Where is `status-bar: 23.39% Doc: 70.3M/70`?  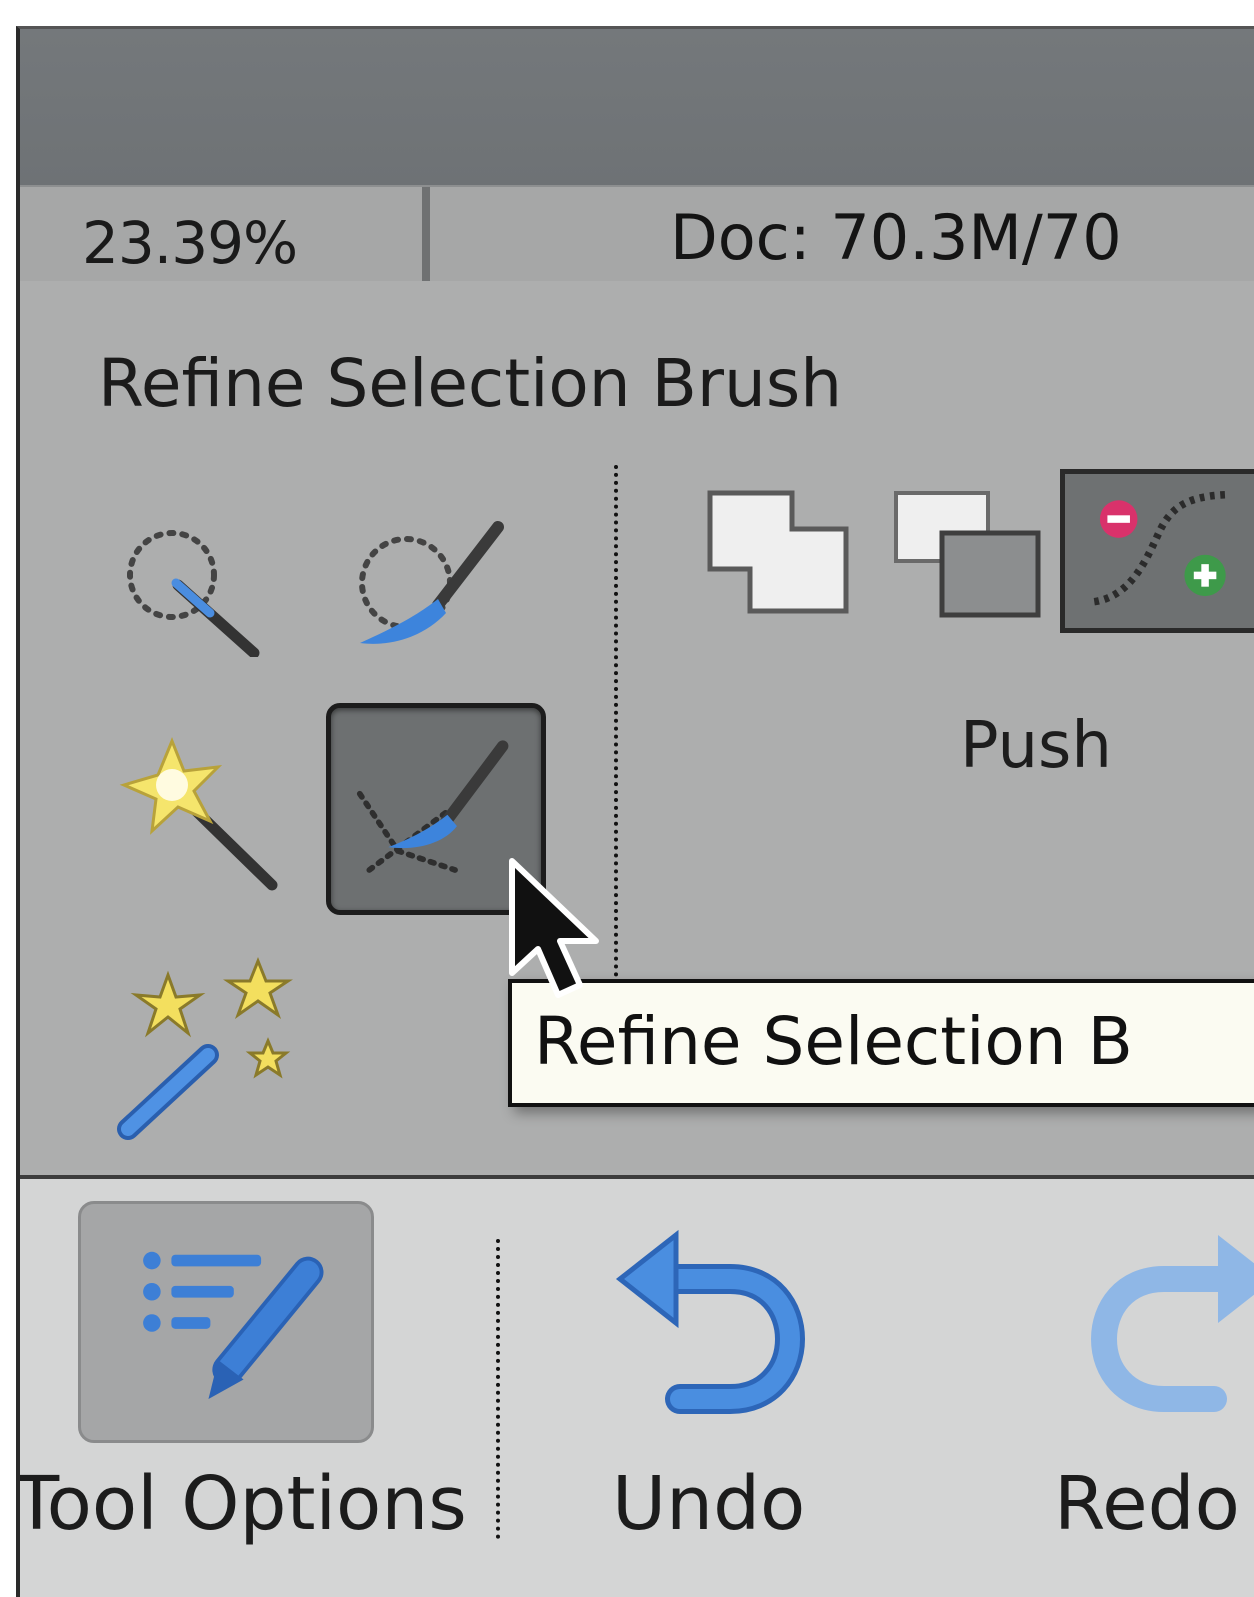 status-bar: 23.39% Doc: 70.3M/70 is located at coordinates (637, 236).